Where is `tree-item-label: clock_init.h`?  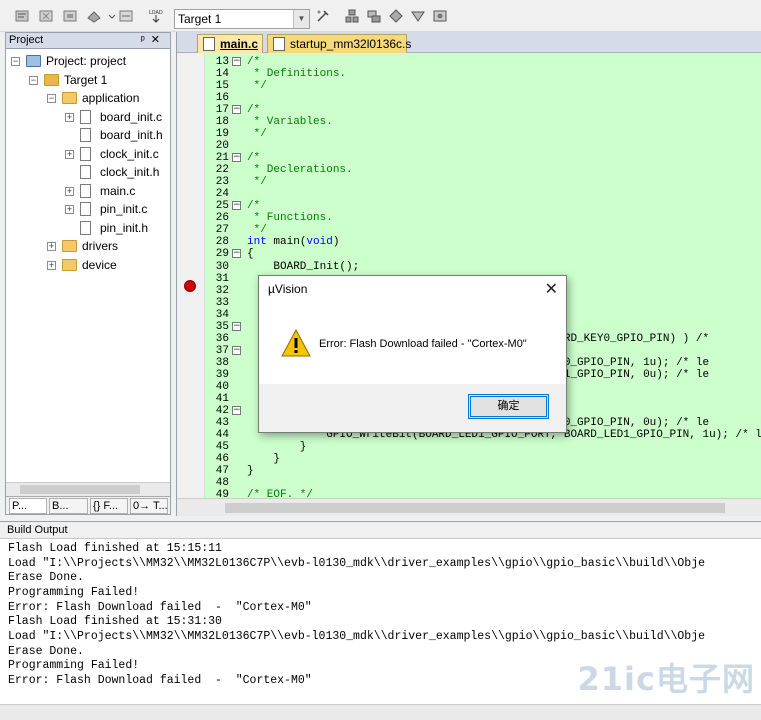 tree-item-label: clock_init.h is located at coordinates (130, 172).